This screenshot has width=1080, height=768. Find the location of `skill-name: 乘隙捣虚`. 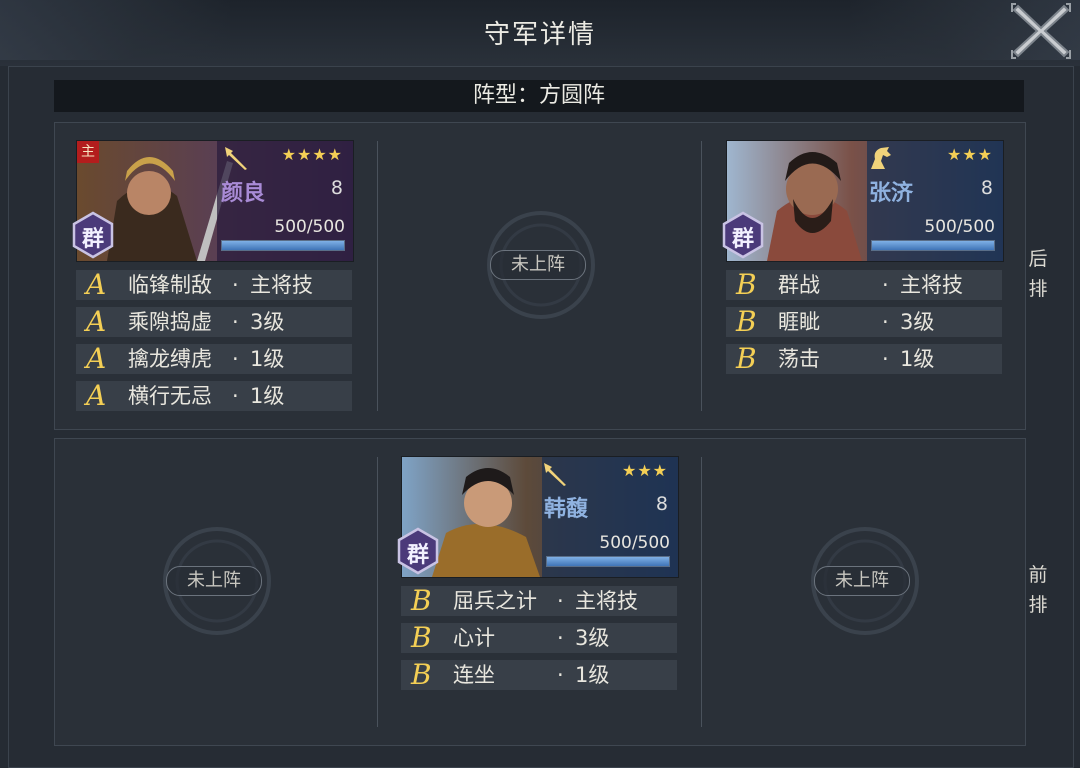

skill-name: 乘隙捣虚 is located at coordinates (170, 322).